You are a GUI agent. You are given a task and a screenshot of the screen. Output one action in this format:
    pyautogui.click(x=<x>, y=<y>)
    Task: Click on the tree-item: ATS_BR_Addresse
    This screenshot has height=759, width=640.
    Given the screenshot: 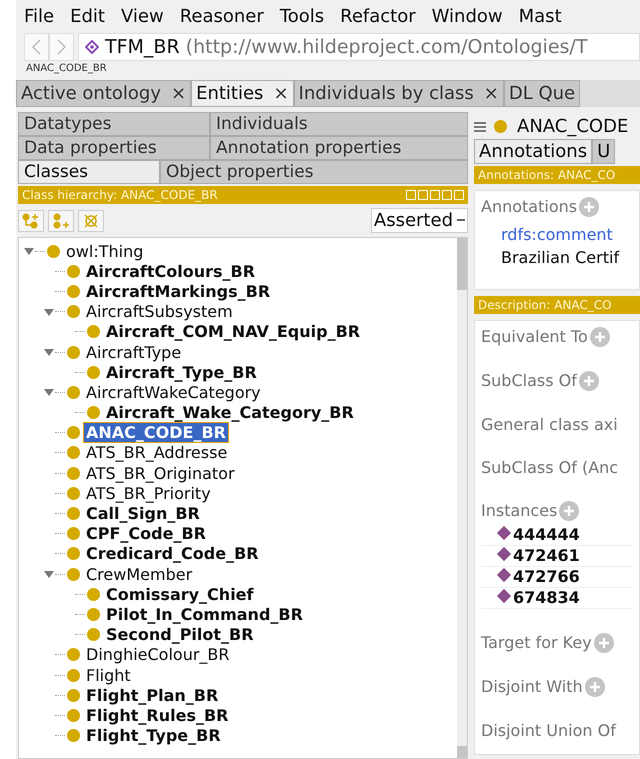 What is the action you would take?
    pyautogui.click(x=157, y=452)
    